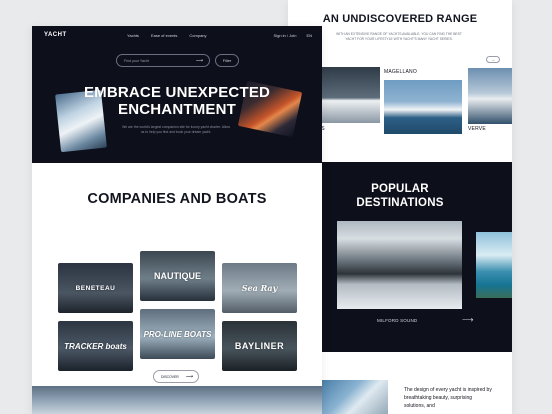 This screenshot has width=552, height=414. I want to click on brand-name: TRACKER boats, so click(95, 346).